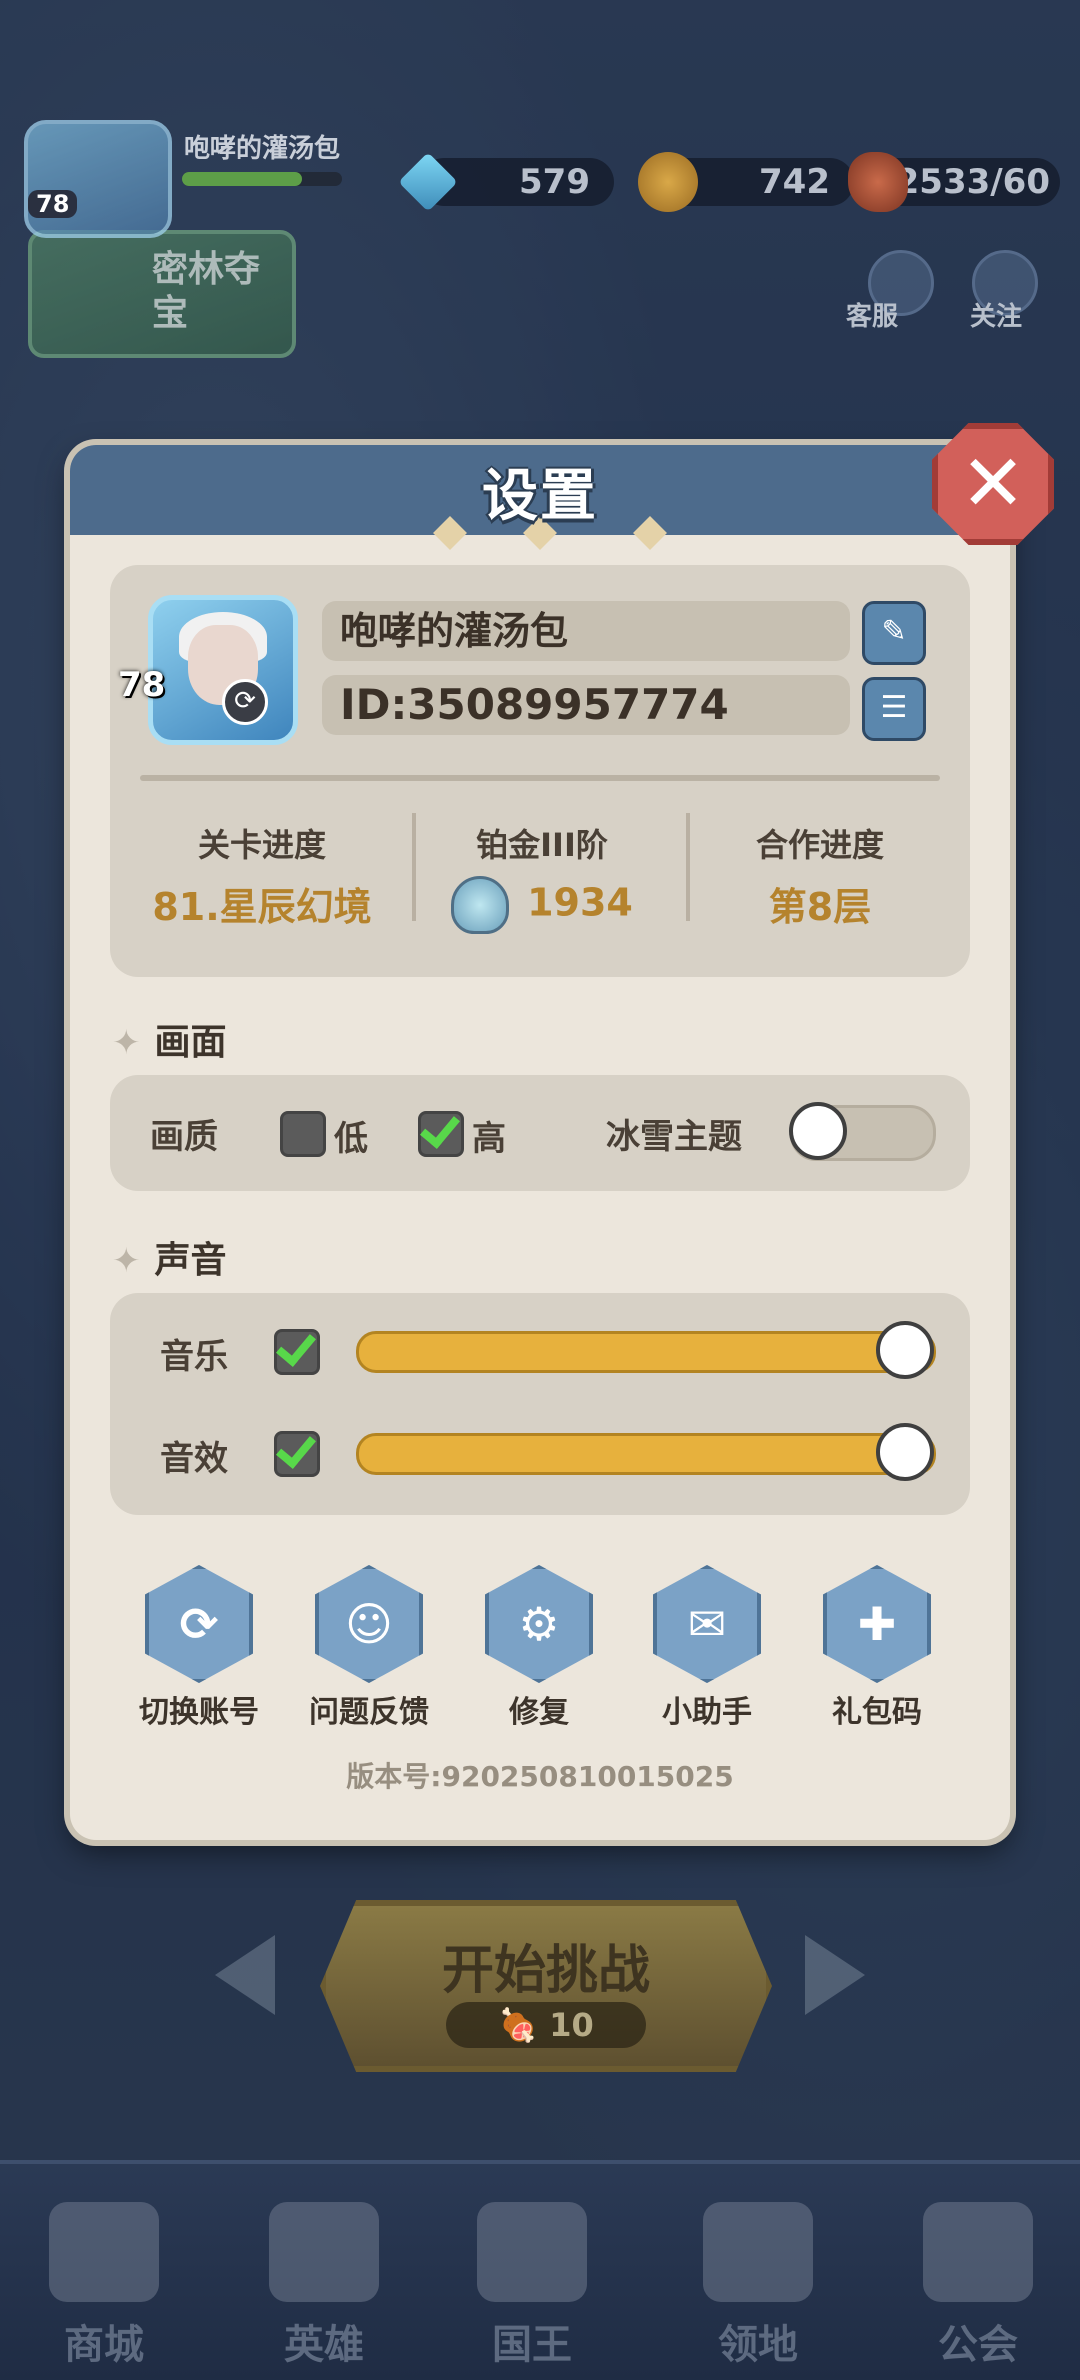  Describe the element at coordinates (351, 1139) in the screenshot. I see `quality-low-label: 低` at that location.